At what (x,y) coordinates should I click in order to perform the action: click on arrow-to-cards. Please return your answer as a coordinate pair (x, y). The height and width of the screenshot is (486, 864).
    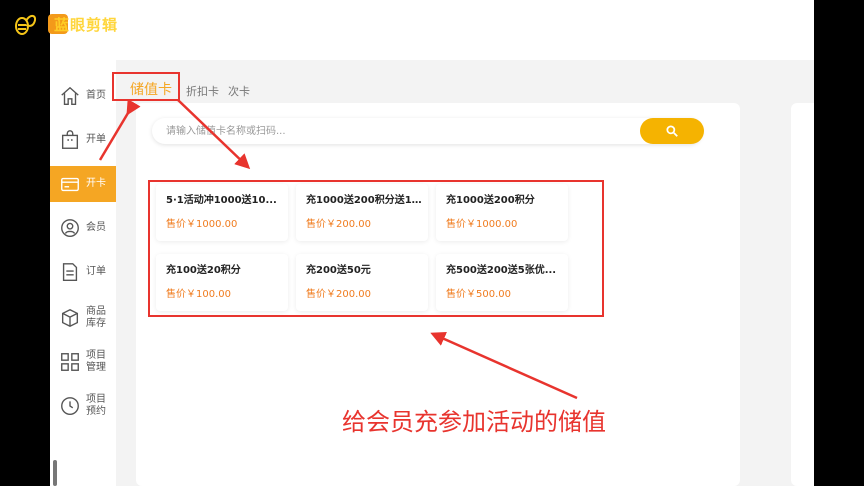
    Looking at the image, I should click on (214, 134).